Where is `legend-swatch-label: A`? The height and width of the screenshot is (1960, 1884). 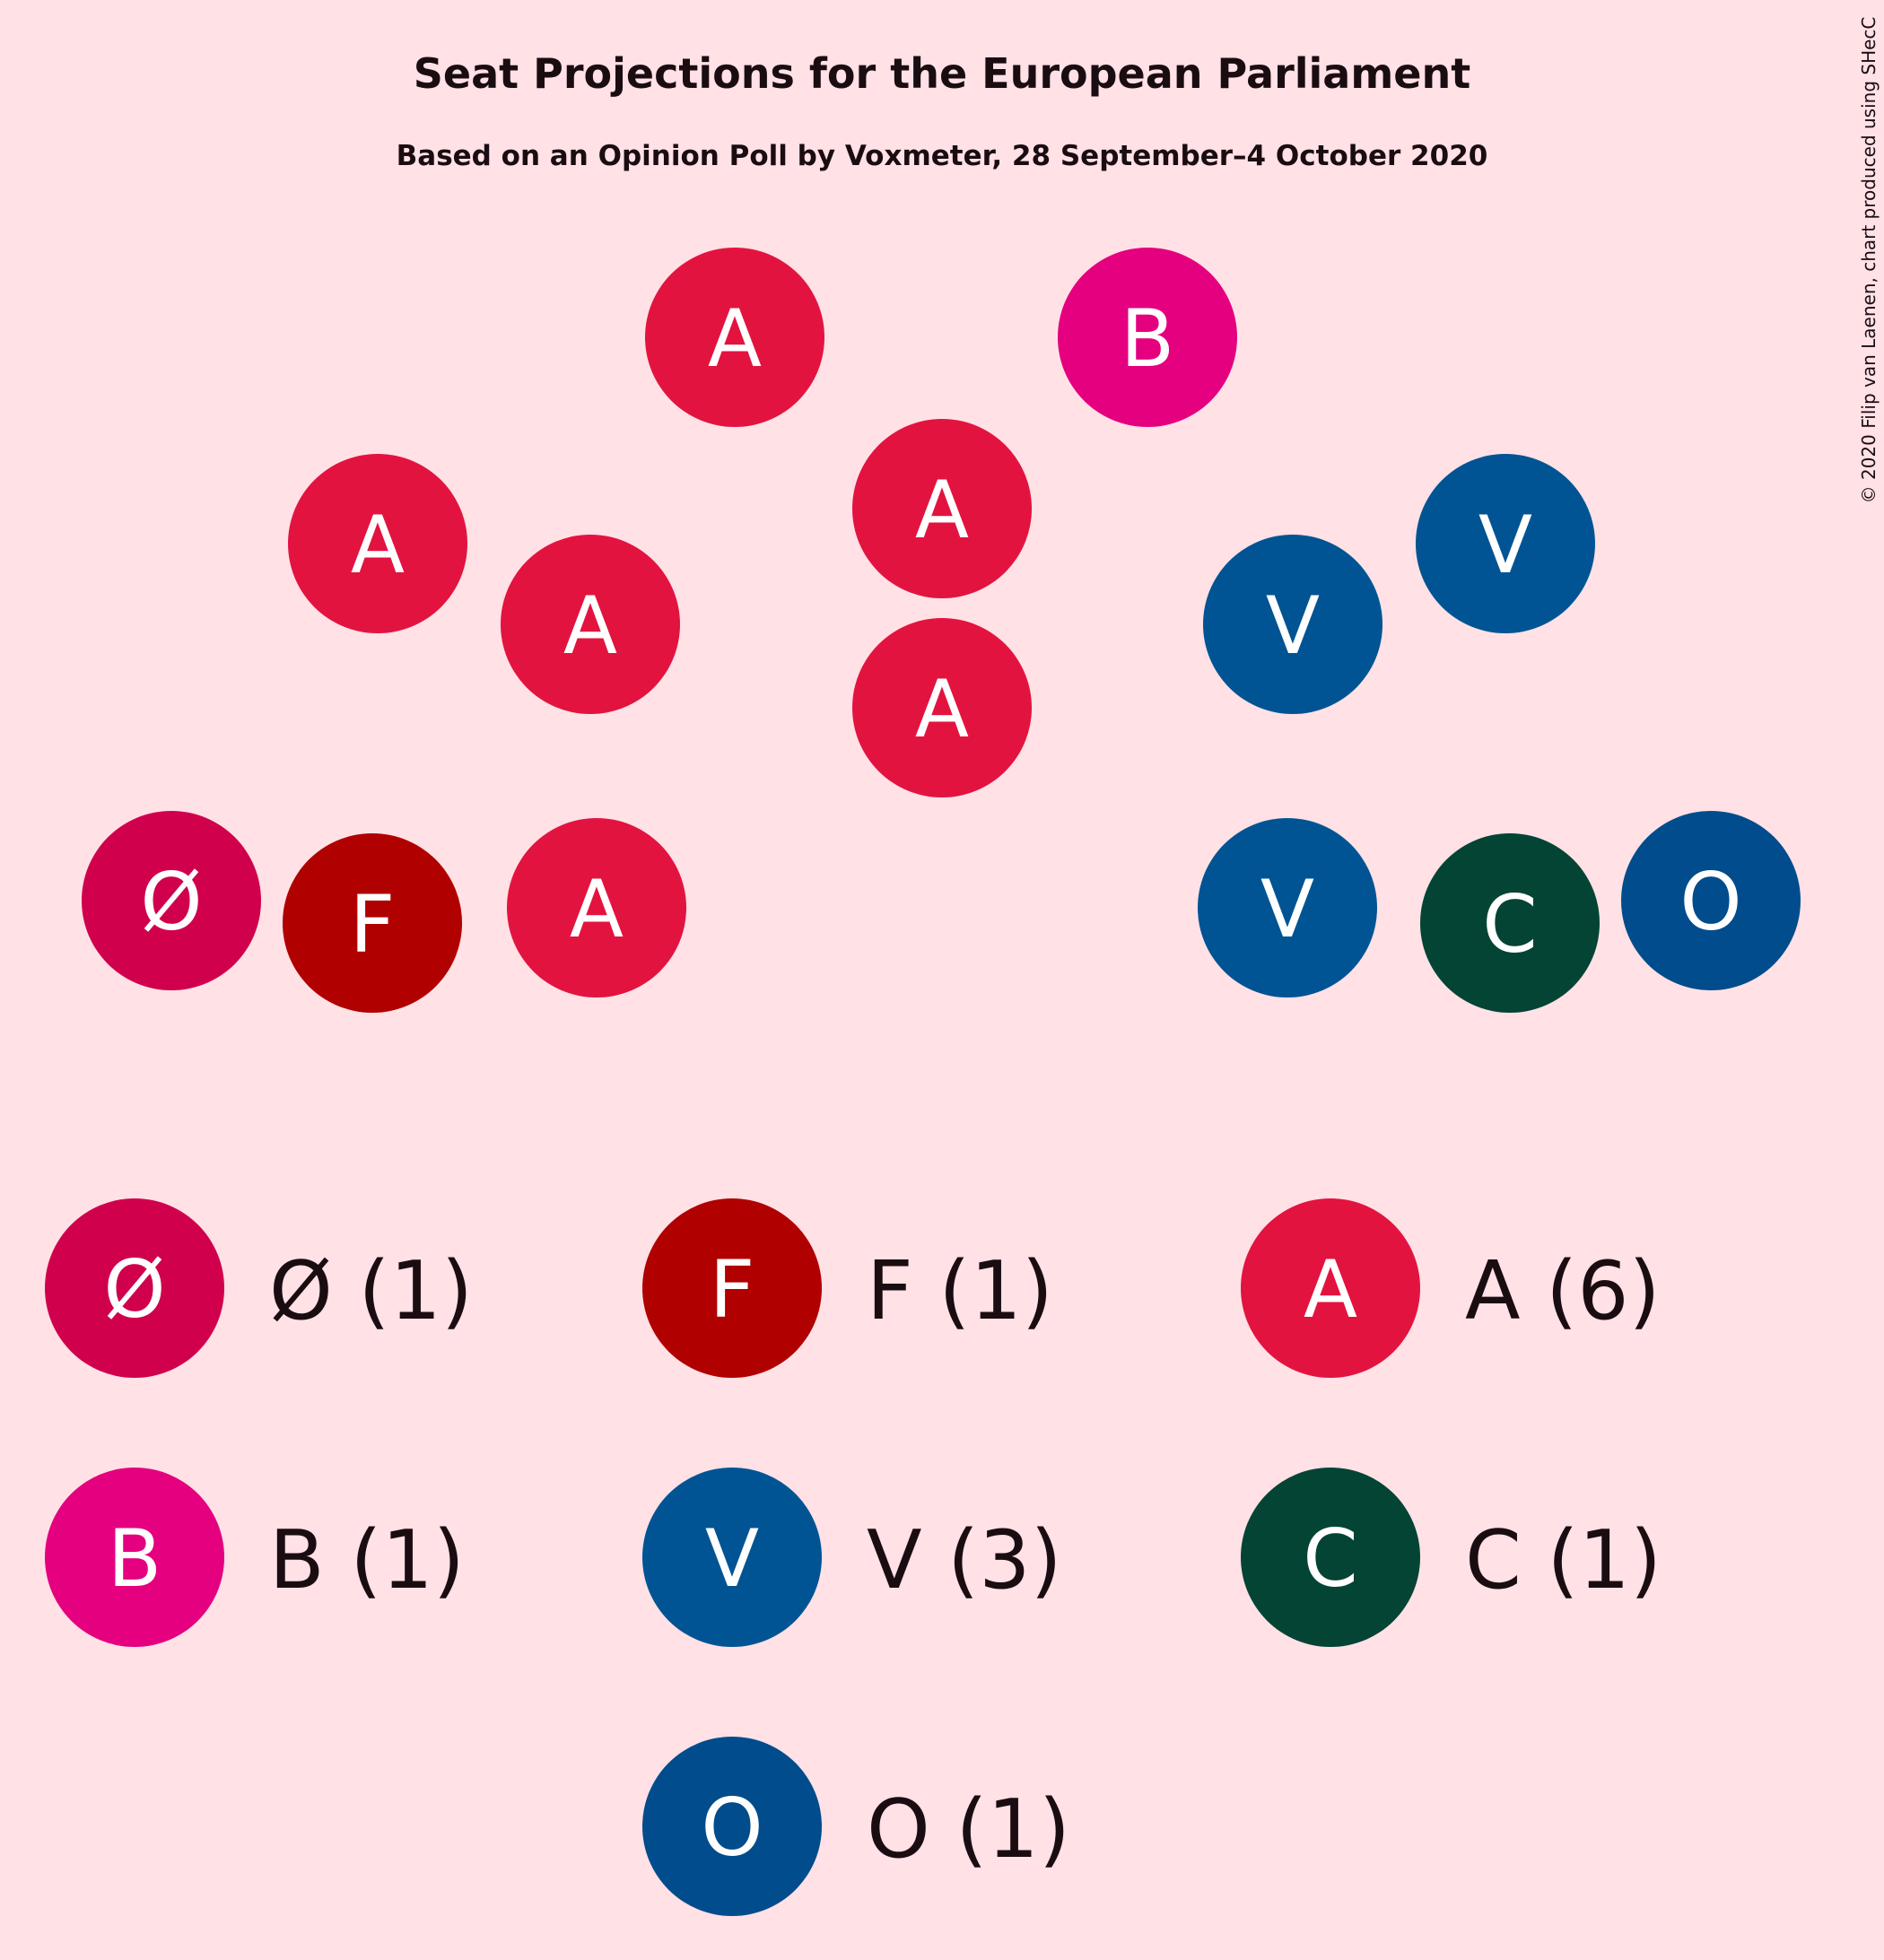 legend-swatch-label: A is located at coordinates (1330, 1289).